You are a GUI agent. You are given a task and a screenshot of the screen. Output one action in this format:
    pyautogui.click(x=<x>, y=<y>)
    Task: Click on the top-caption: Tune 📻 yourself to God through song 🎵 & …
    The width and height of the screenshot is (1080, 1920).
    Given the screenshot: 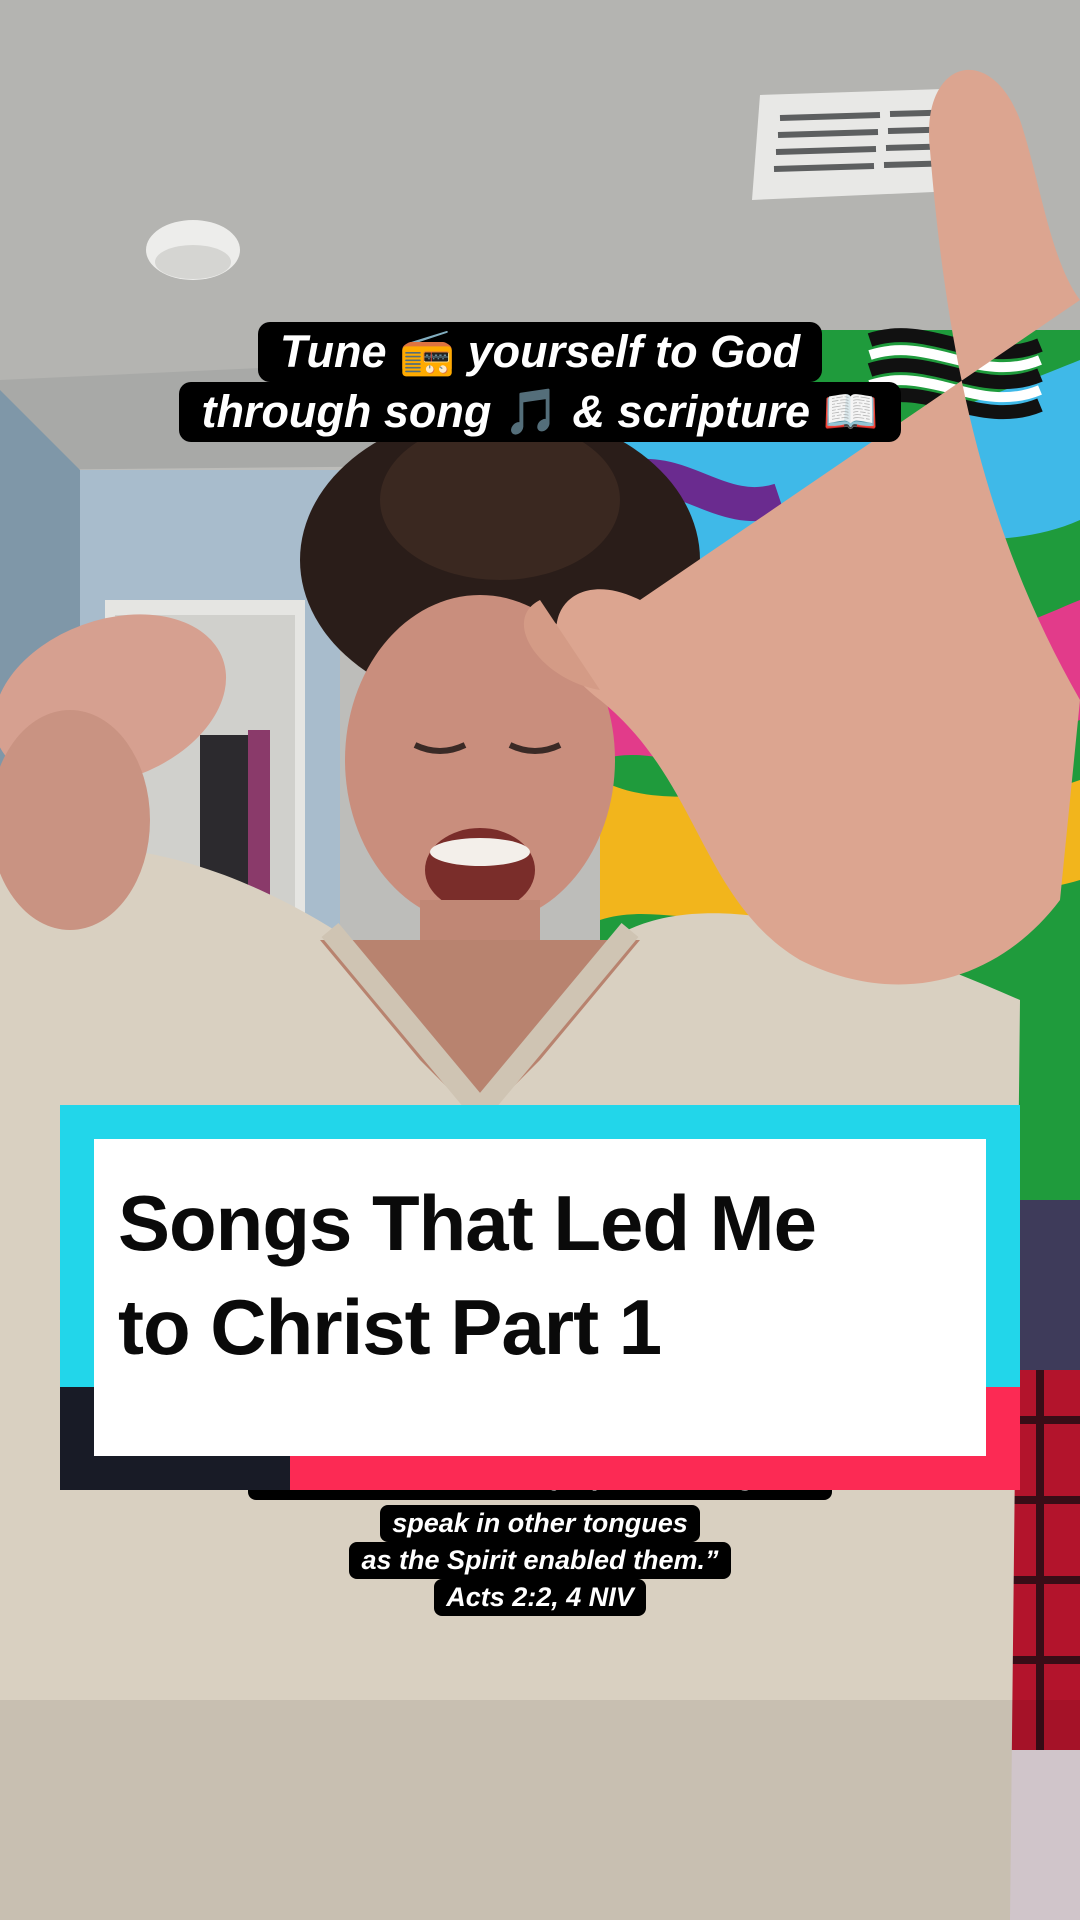 What is the action you would take?
    pyautogui.click(x=540, y=382)
    